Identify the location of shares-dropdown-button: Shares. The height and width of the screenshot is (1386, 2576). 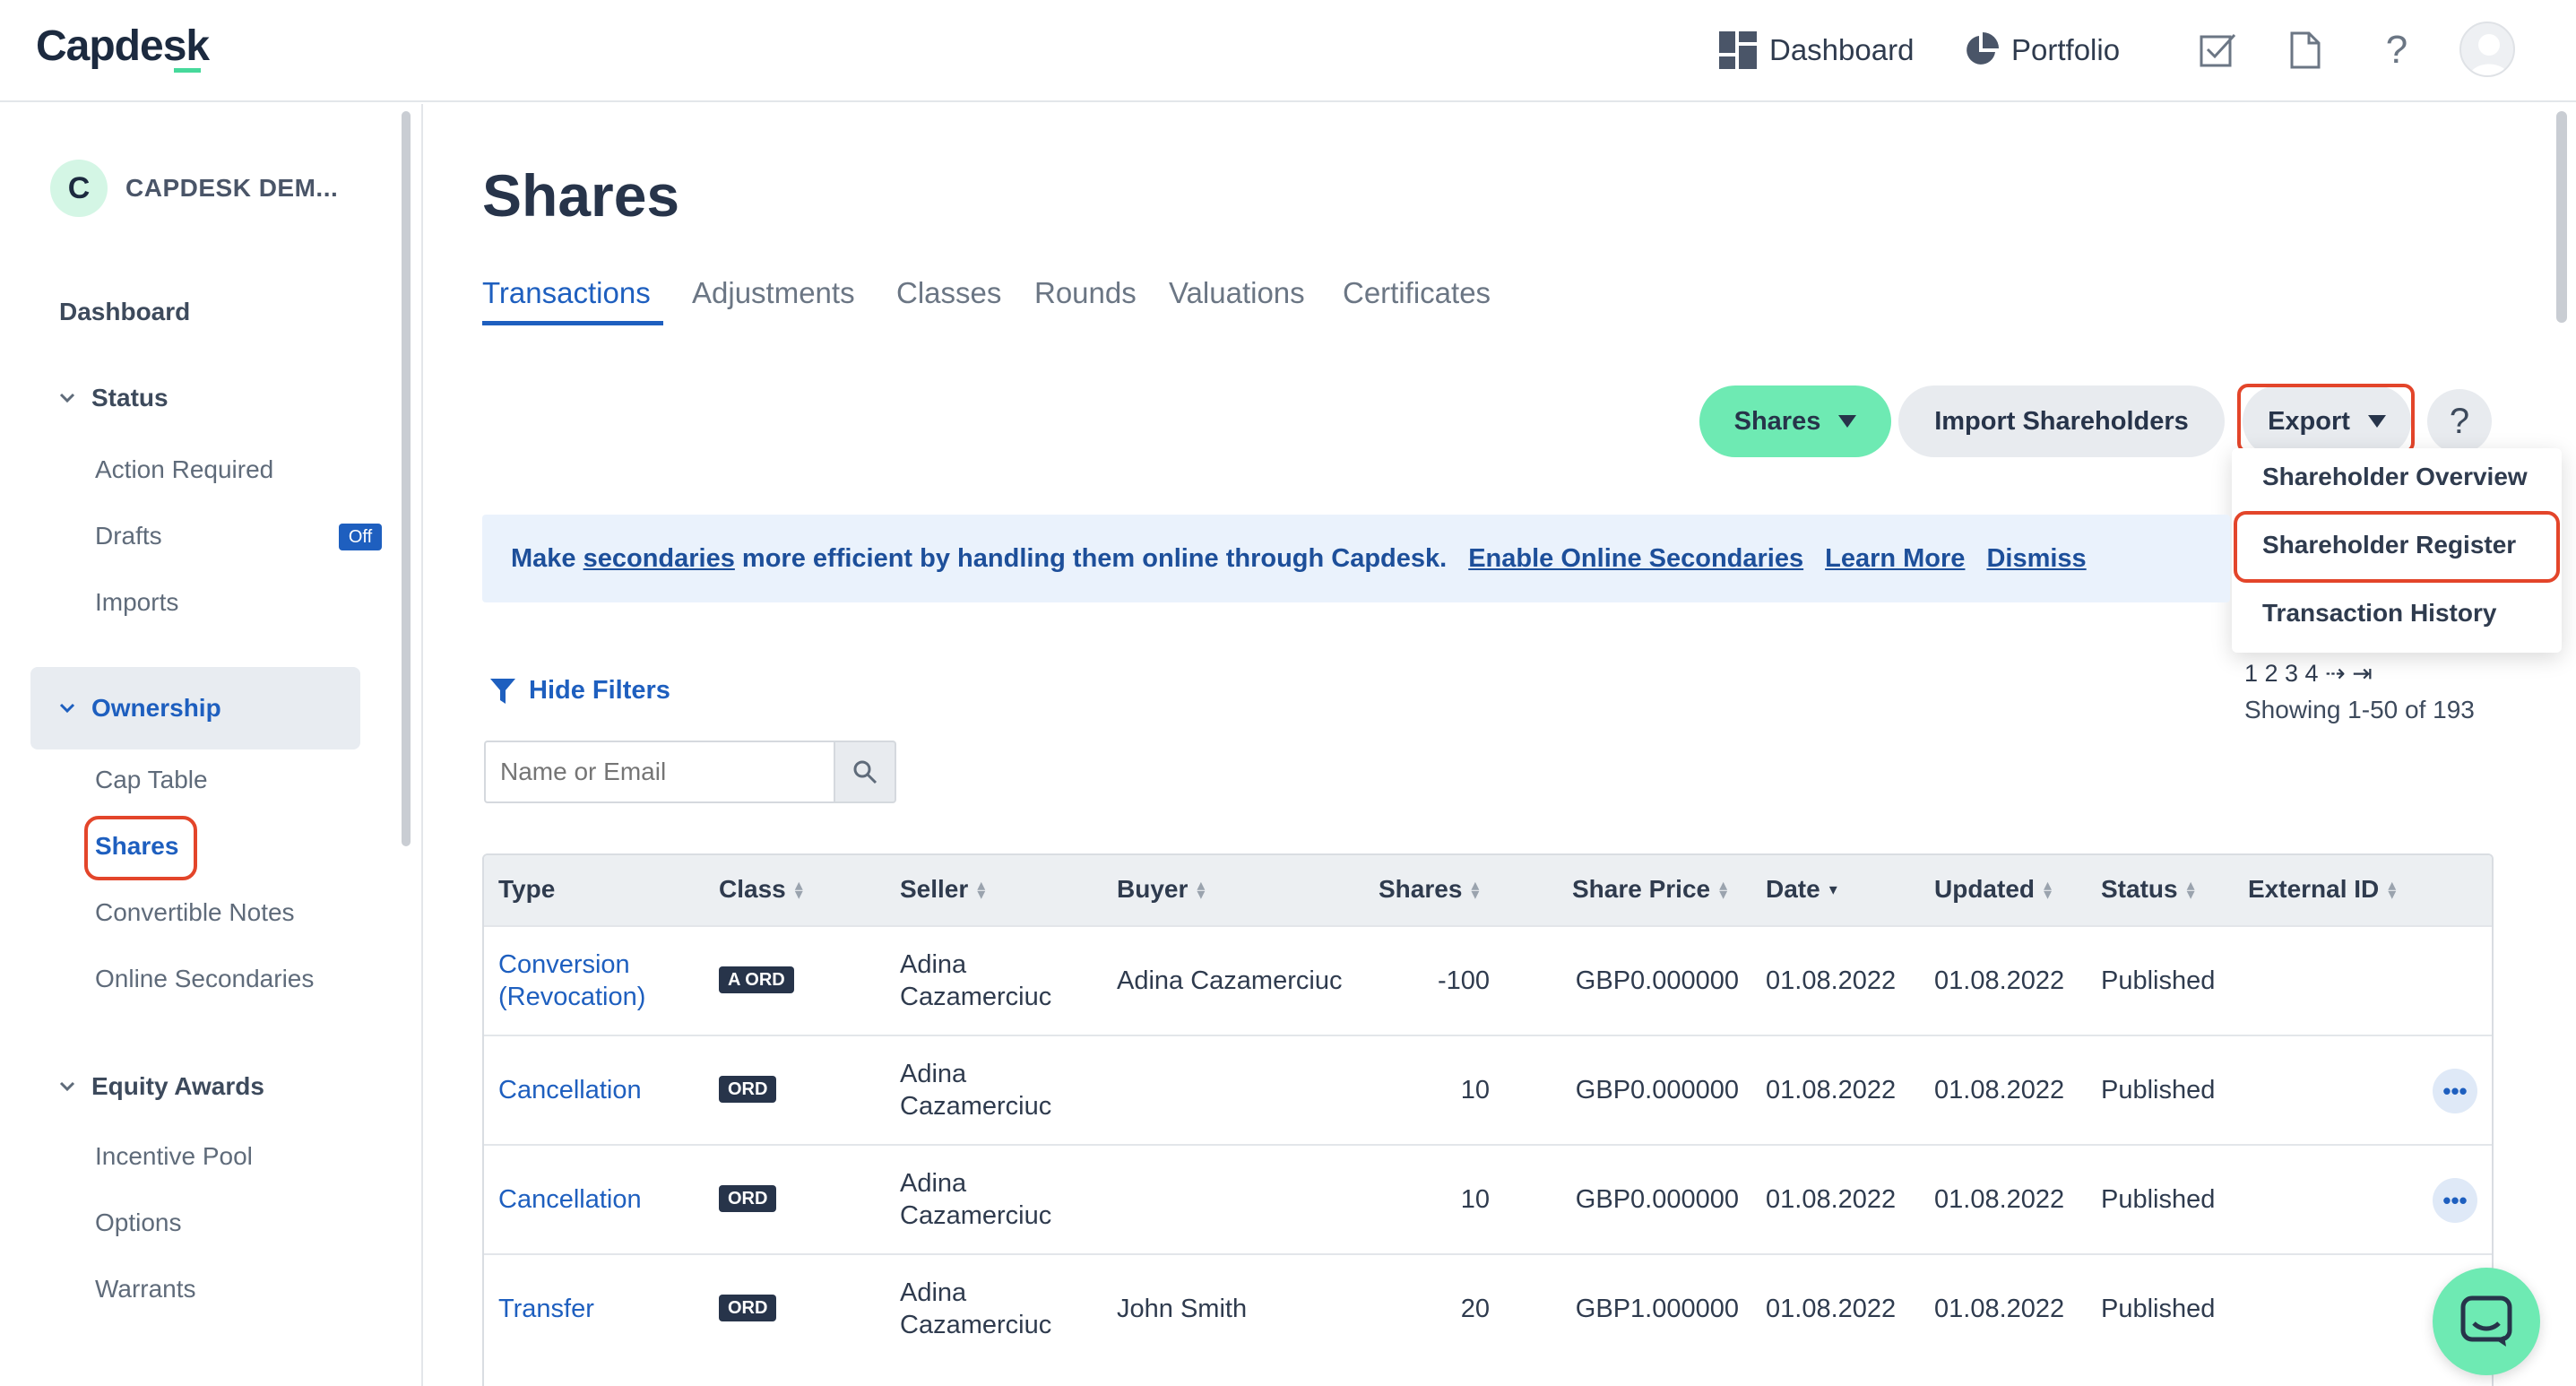
(1795, 421).